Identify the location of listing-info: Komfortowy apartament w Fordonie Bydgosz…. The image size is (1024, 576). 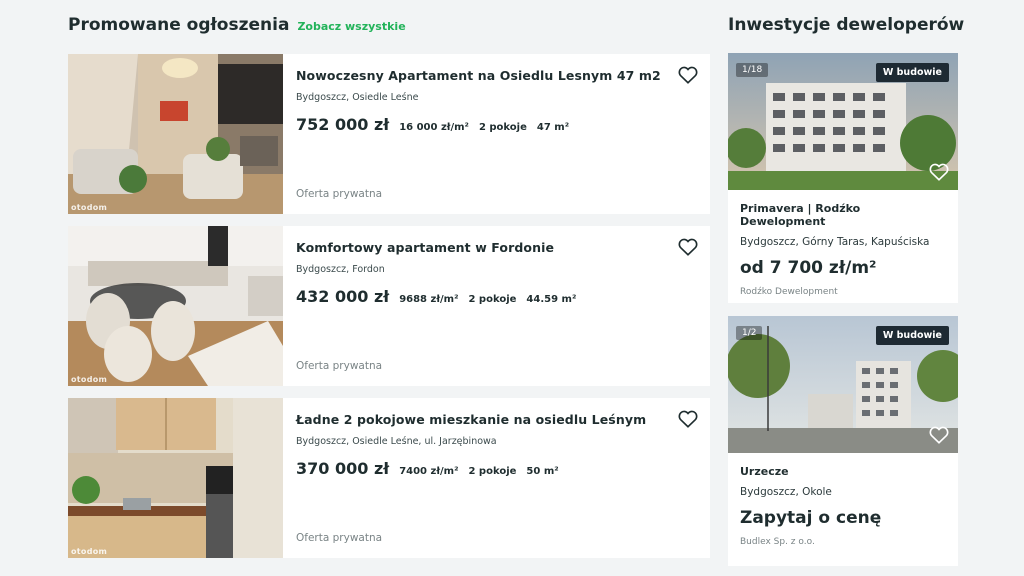
(496, 306).